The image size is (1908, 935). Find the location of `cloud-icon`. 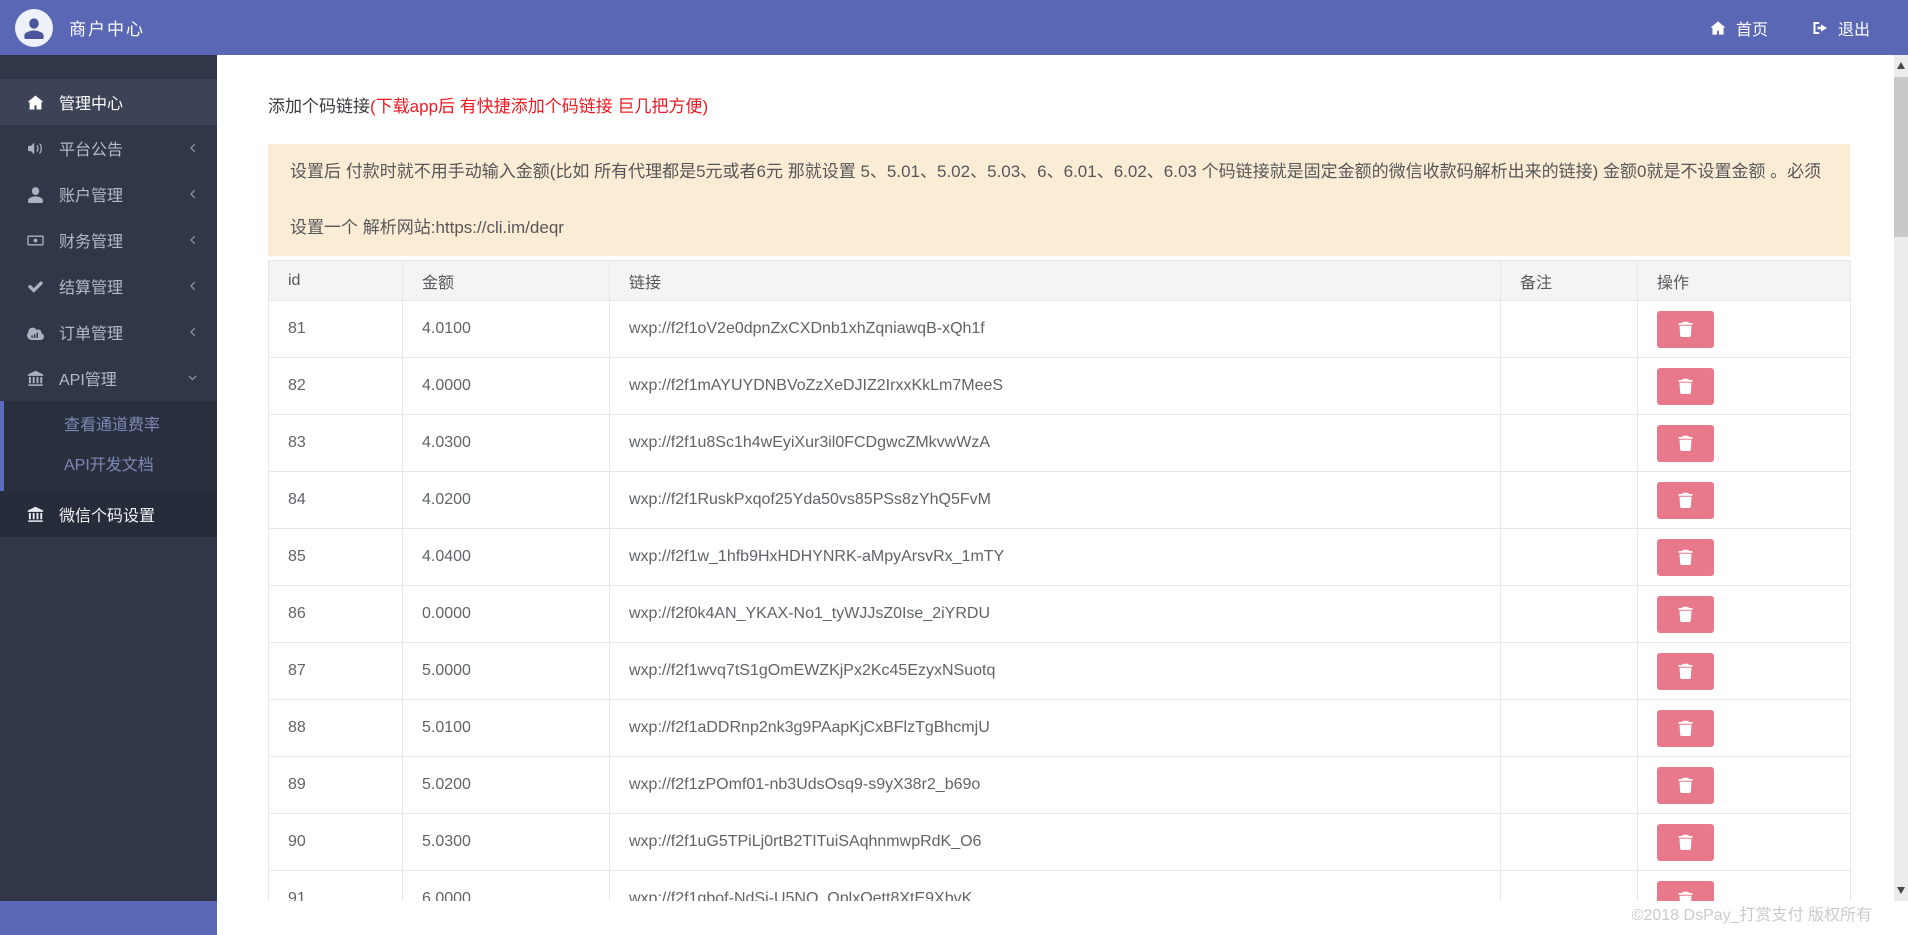

cloud-icon is located at coordinates (35, 332).